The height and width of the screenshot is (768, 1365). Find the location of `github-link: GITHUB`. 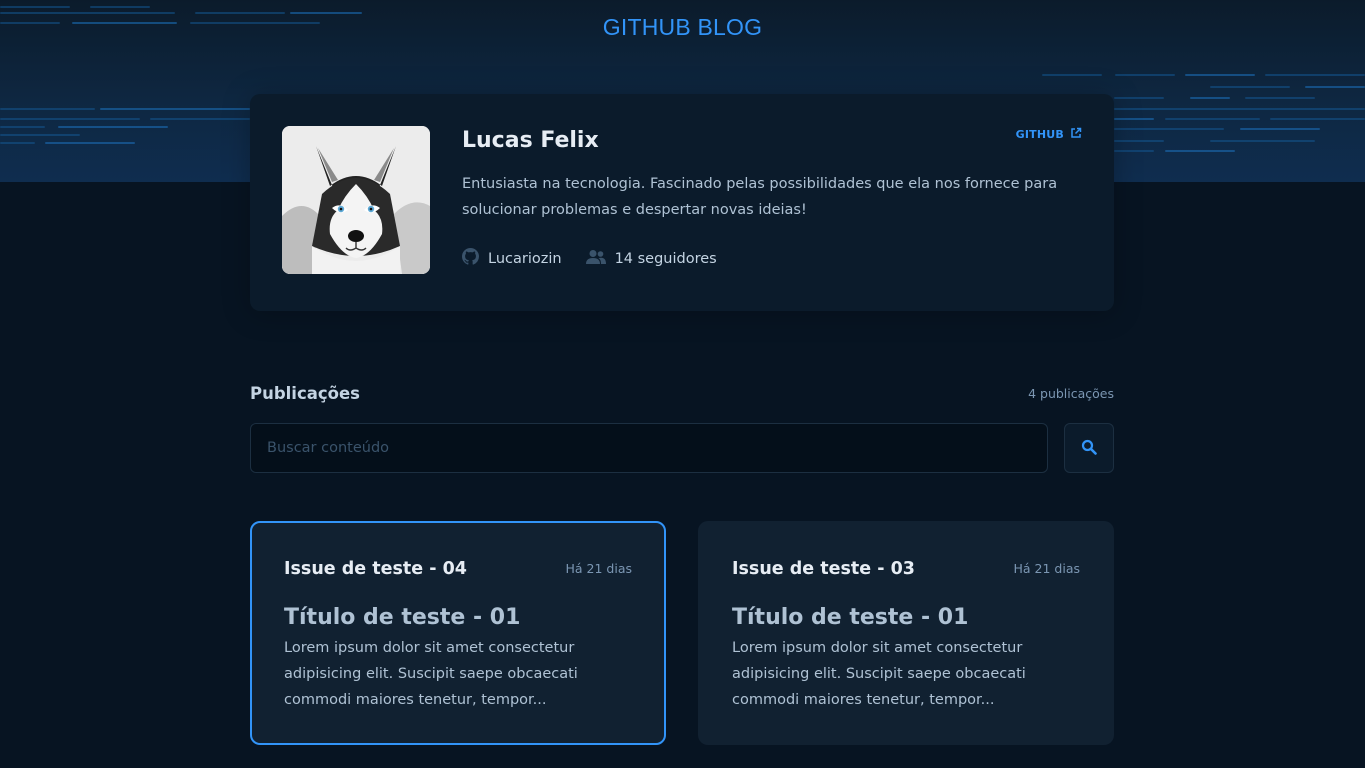

github-link: GITHUB is located at coordinates (1049, 134).